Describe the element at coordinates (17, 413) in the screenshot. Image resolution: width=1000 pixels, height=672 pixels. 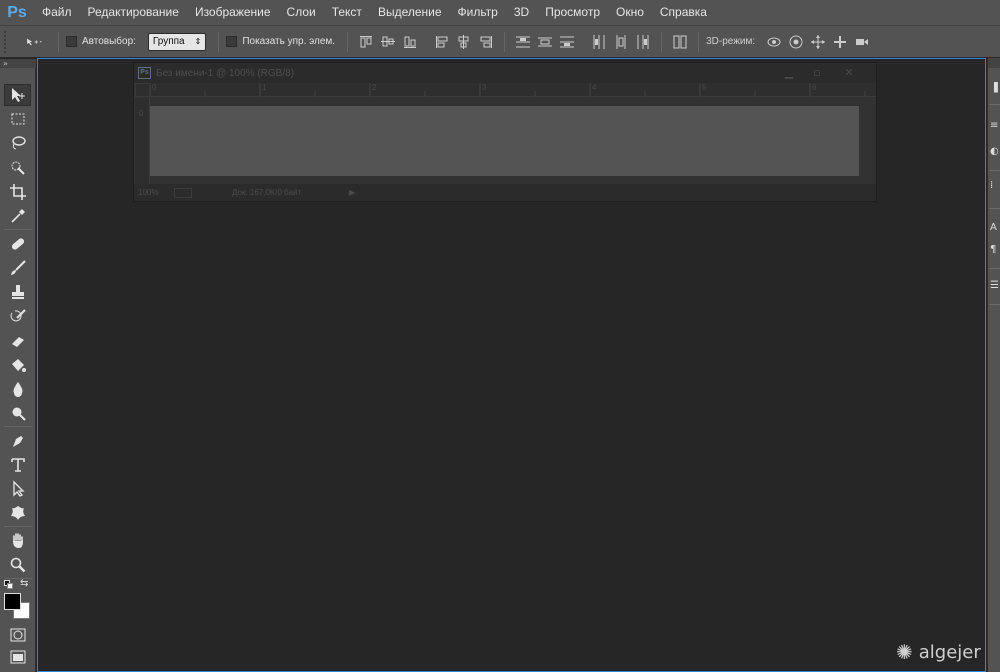
I see `dodge-tool-icon` at that location.